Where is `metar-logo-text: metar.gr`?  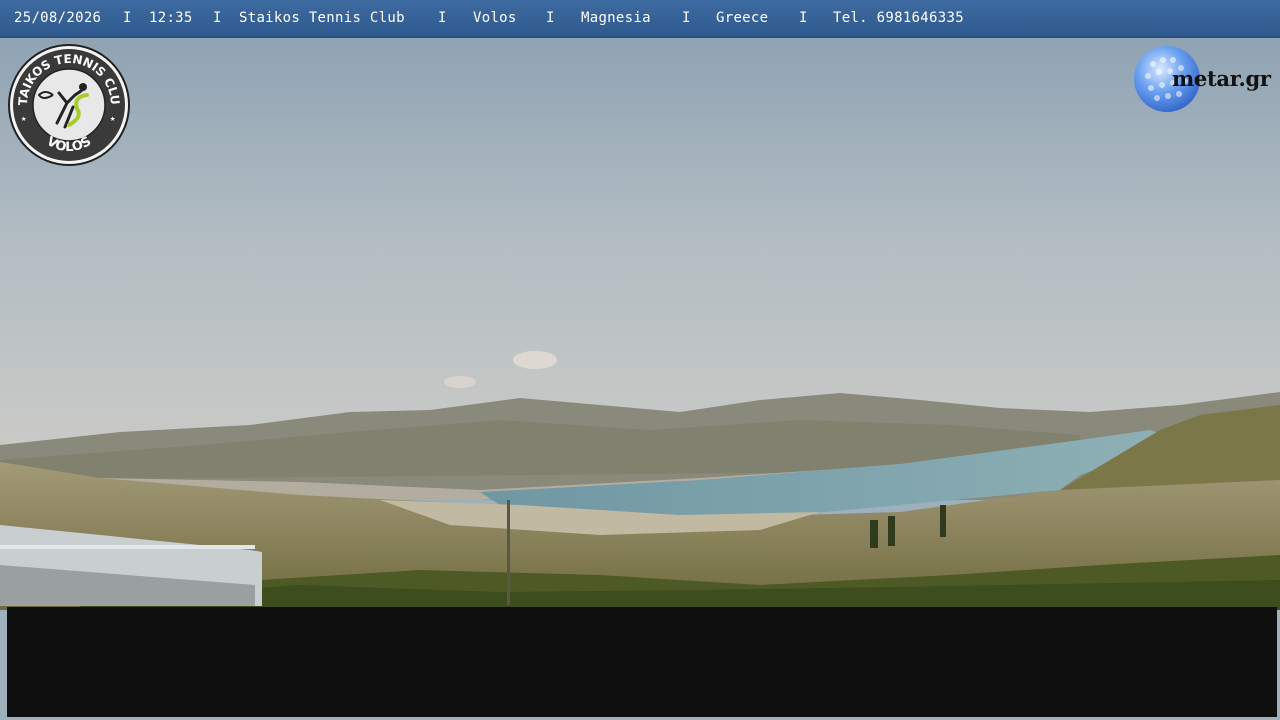
metar-logo-text: metar.gr is located at coordinates (1221, 78).